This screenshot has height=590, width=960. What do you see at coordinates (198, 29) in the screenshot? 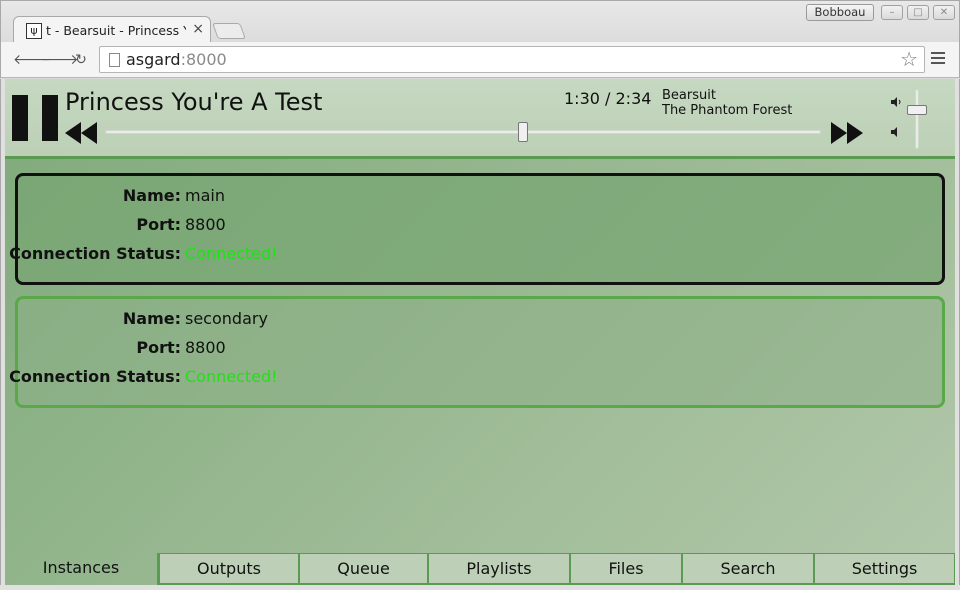
I see `tab-close-icon: ×` at bounding box center [198, 29].